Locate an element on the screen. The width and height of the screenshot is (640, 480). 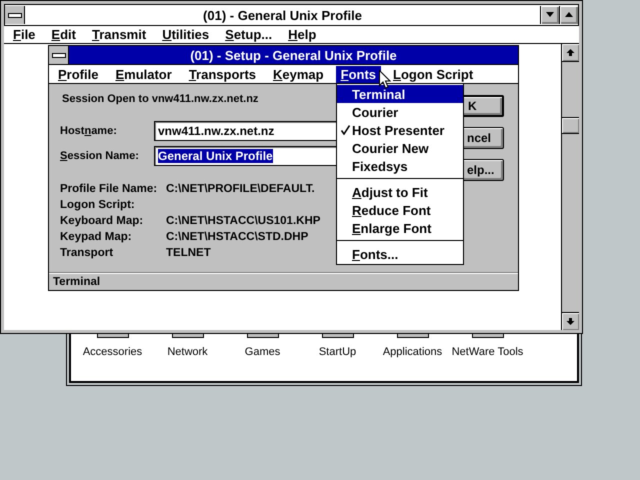
program-group-label: Accessories is located at coordinates (112, 352).